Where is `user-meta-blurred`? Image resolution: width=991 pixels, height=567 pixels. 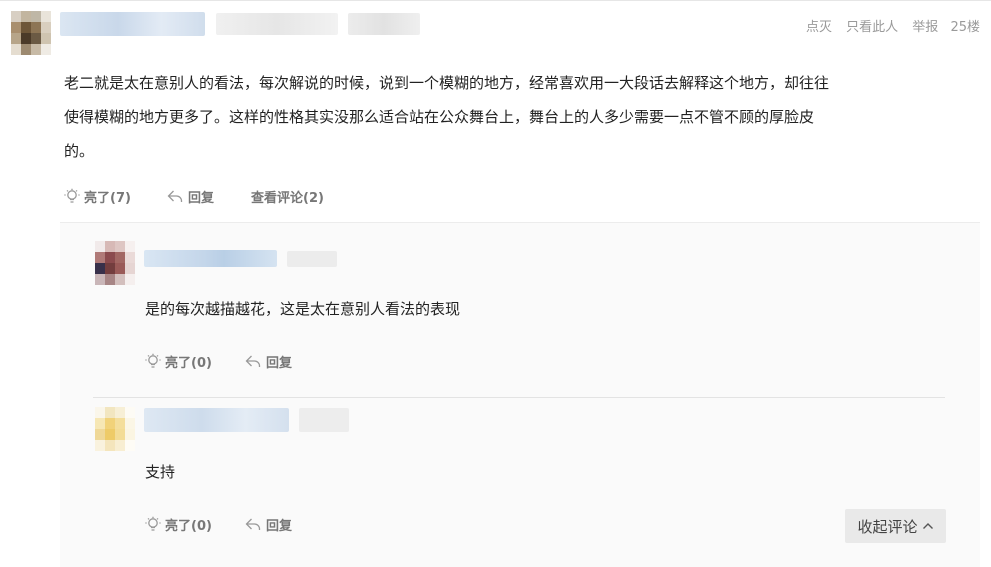 user-meta-blurred is located at coordinates (277, 24).